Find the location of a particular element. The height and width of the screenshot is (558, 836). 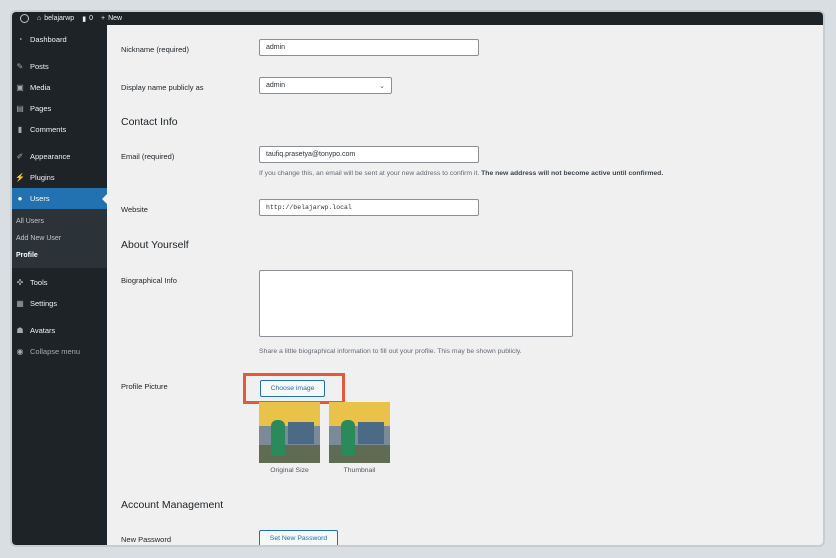

new-password-label: New Password is located at coordinates (146, 539).